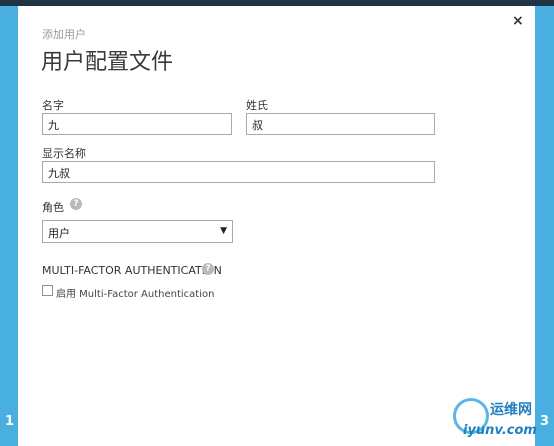  Describe the element at coordinates (500, 430) in the screenshot. I see `watermark-domain: iyunv.com` at that location.